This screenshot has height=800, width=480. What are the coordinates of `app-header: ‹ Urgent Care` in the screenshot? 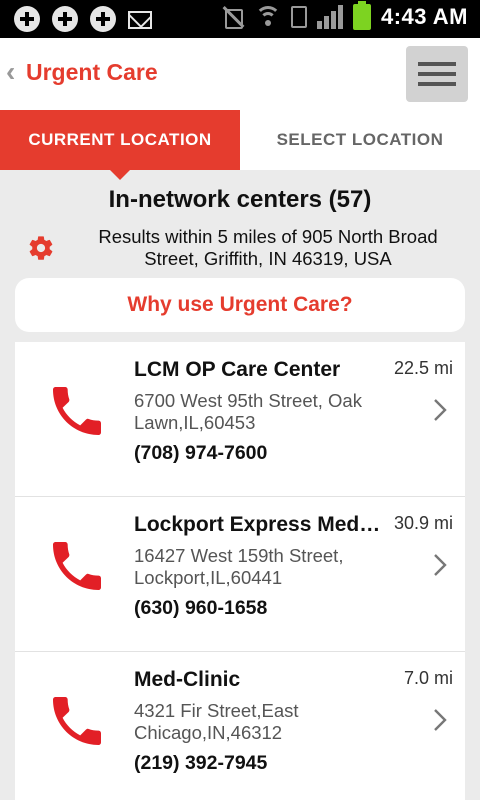 It's located at (240, 74).